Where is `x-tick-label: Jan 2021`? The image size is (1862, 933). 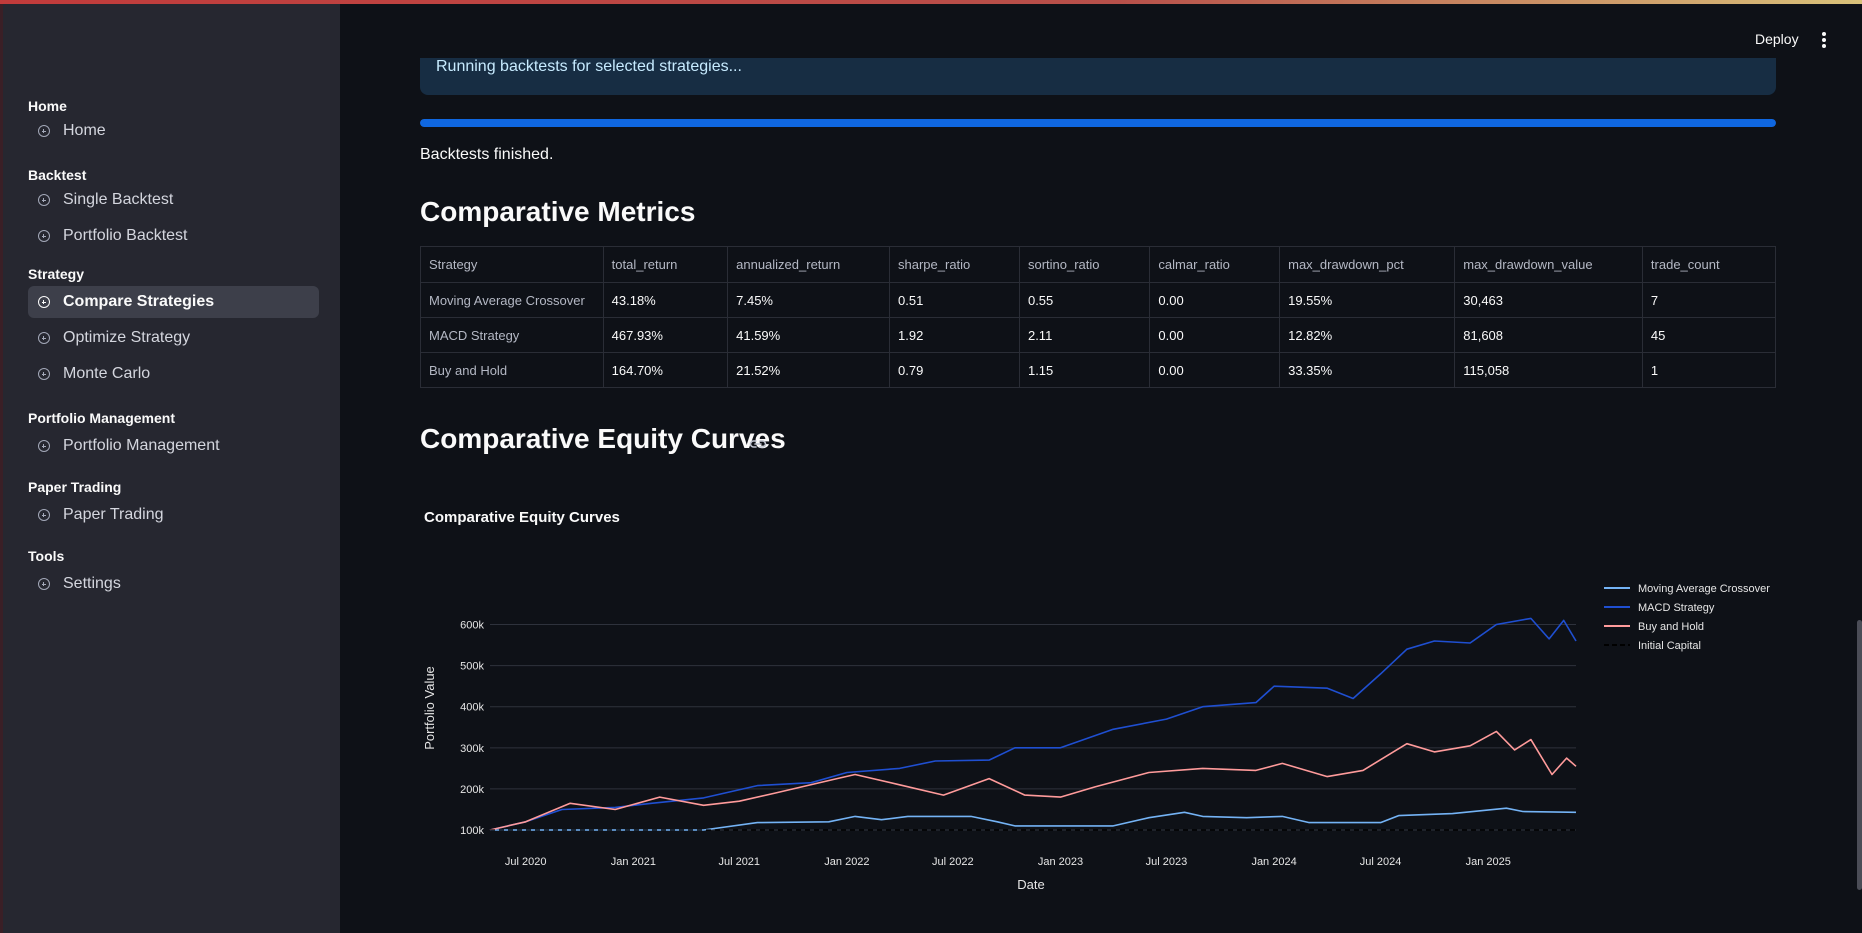
x-tick-label: Jan 2021 is located at coordinates (633, 862).